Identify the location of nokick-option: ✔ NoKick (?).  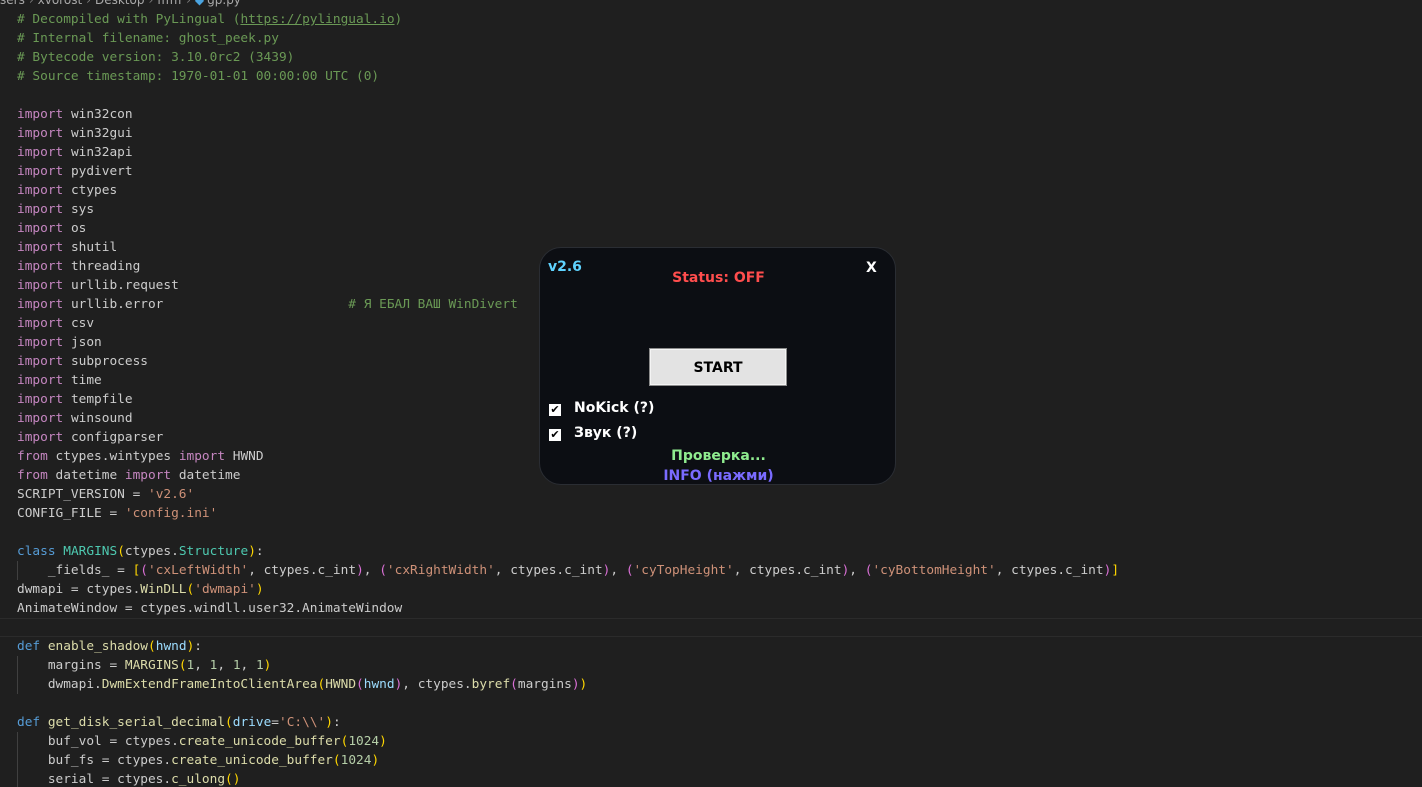
(601, 408).